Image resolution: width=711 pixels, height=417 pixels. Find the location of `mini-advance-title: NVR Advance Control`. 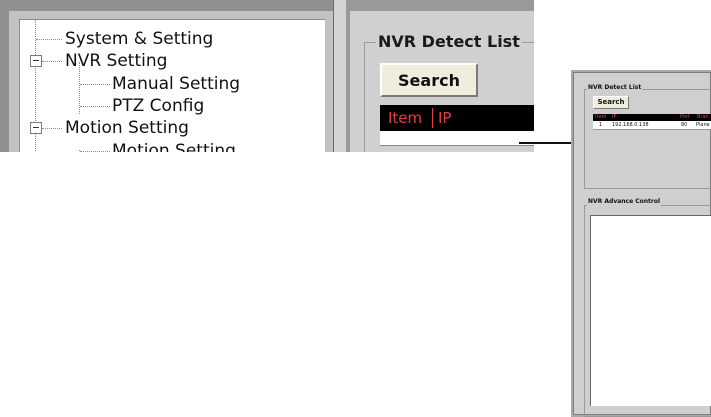

mini-advance-title: NVR Advance Control is located at coordinates (624, 202).